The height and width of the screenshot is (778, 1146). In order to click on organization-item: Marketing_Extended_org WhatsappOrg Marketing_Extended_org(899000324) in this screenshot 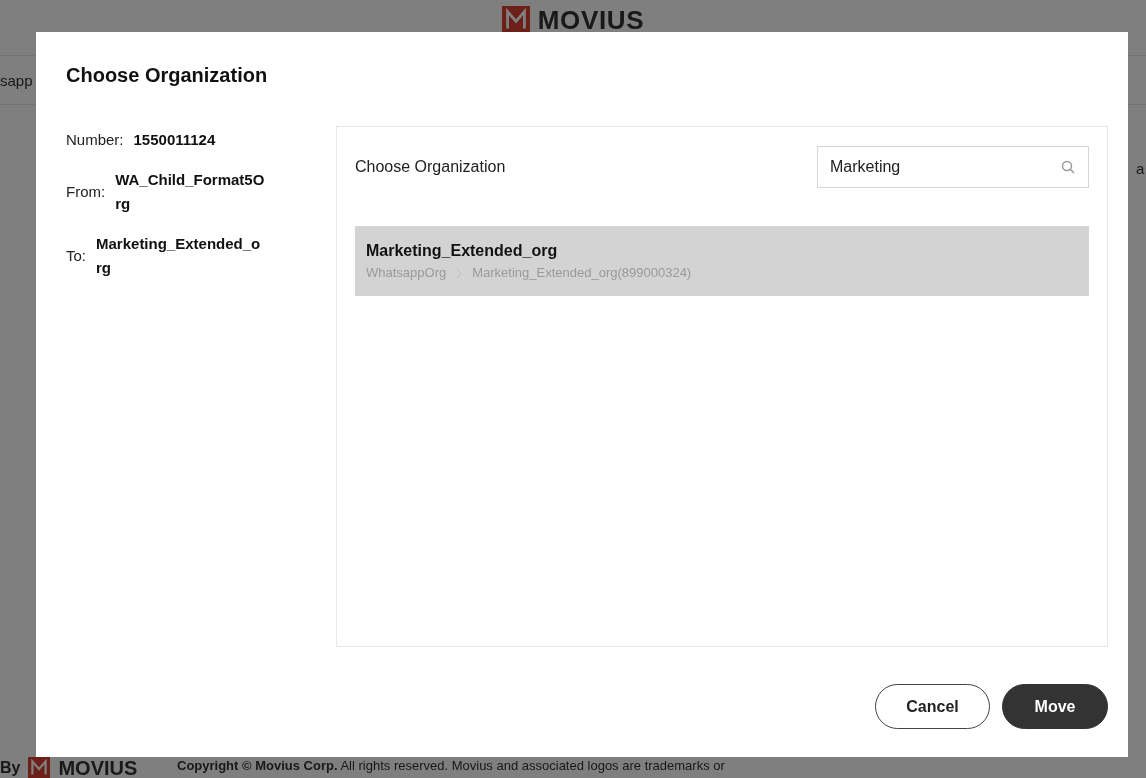, I will do `click(722, 261)`.